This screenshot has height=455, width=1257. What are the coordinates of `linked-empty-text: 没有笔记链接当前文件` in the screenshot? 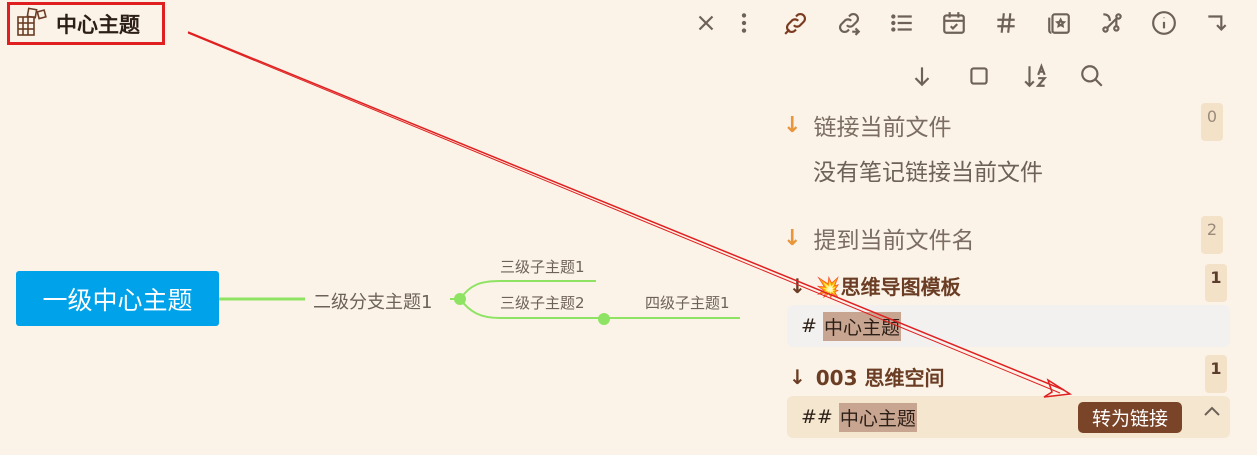 It's located at (928, 173).